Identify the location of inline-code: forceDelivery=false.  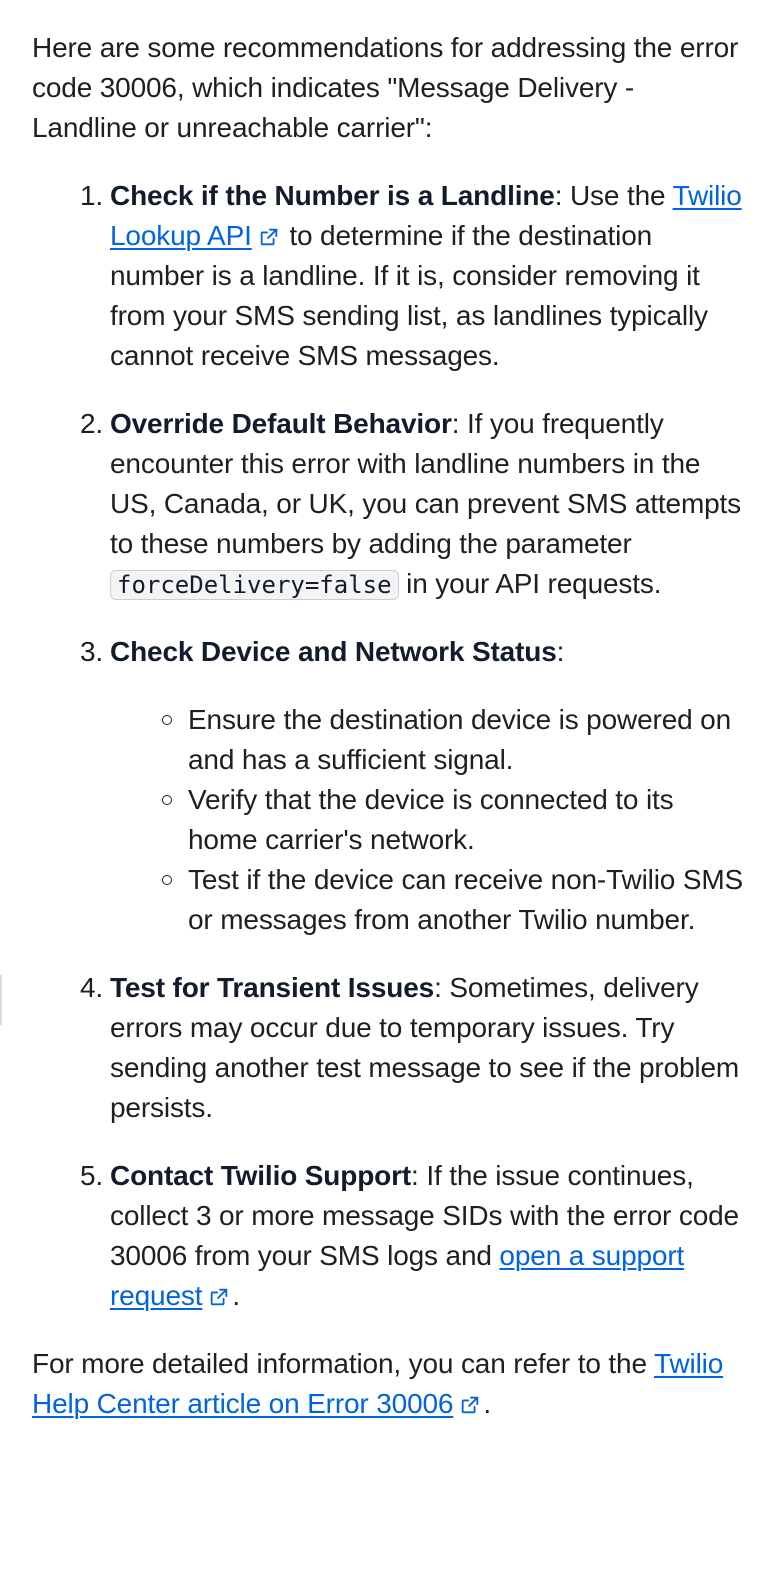
(254, 585).